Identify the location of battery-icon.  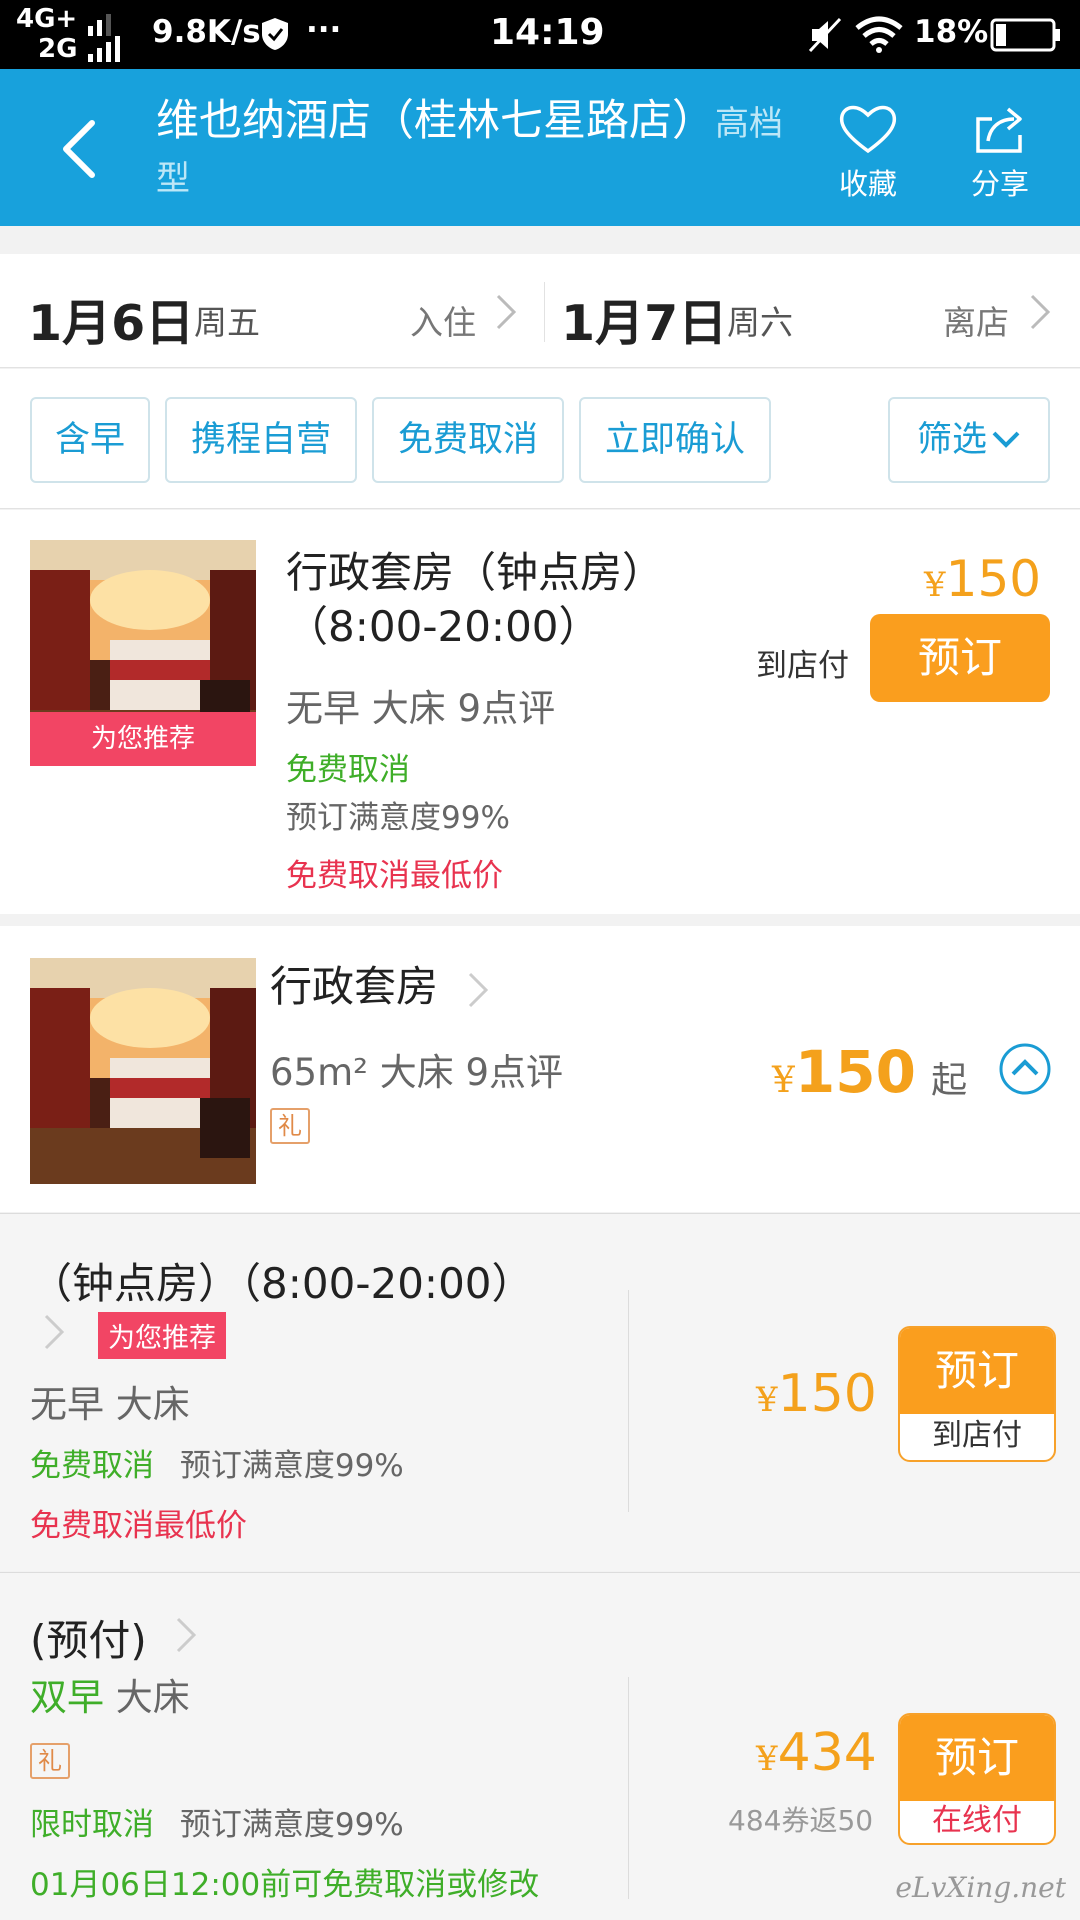
(1025, 35).